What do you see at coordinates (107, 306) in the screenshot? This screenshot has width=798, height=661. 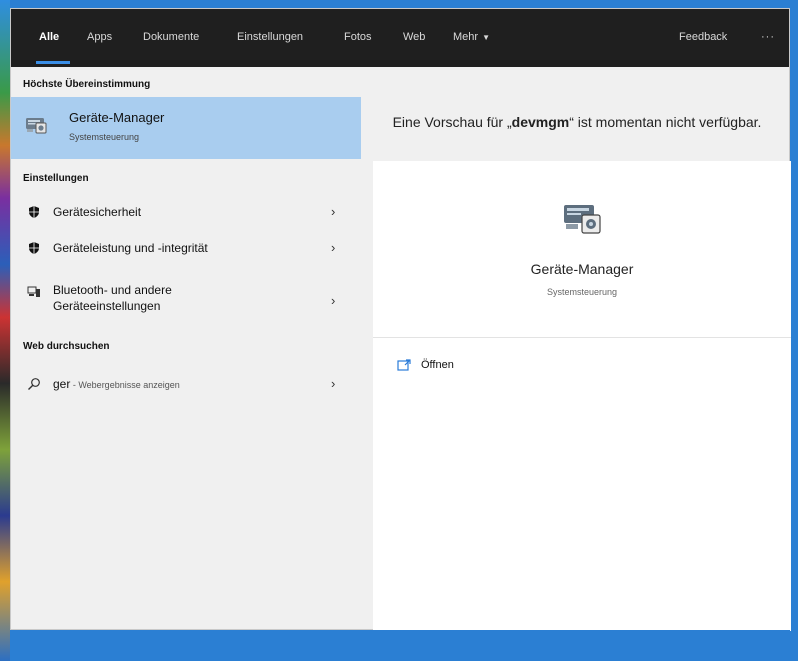 I see `settings-item-label-line2: Geräteeinstellungen` at bounding box center [107, 306].